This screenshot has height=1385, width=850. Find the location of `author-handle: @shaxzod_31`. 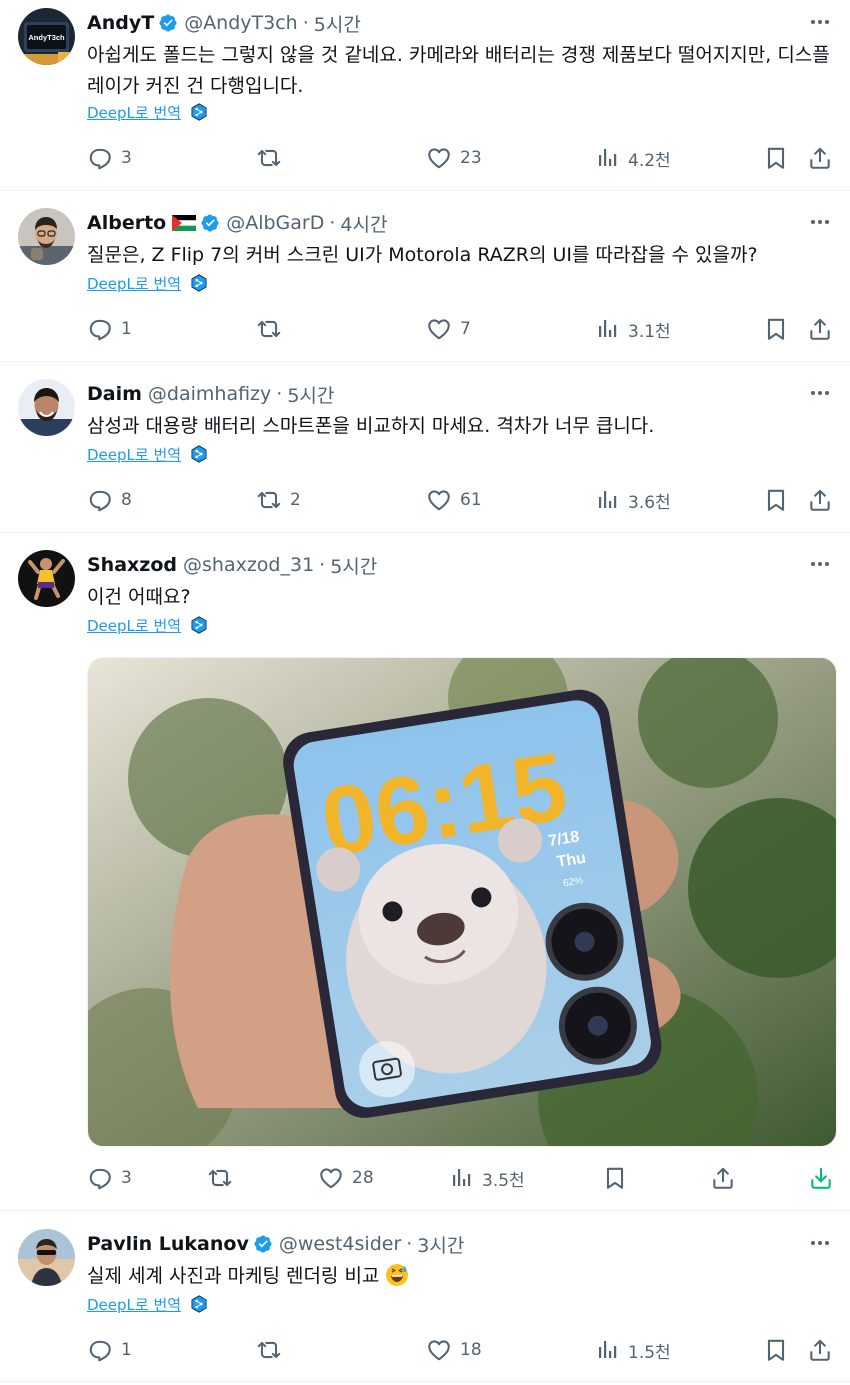

author-handle: @shaxzod_31 is located at coordinates (248, 565).